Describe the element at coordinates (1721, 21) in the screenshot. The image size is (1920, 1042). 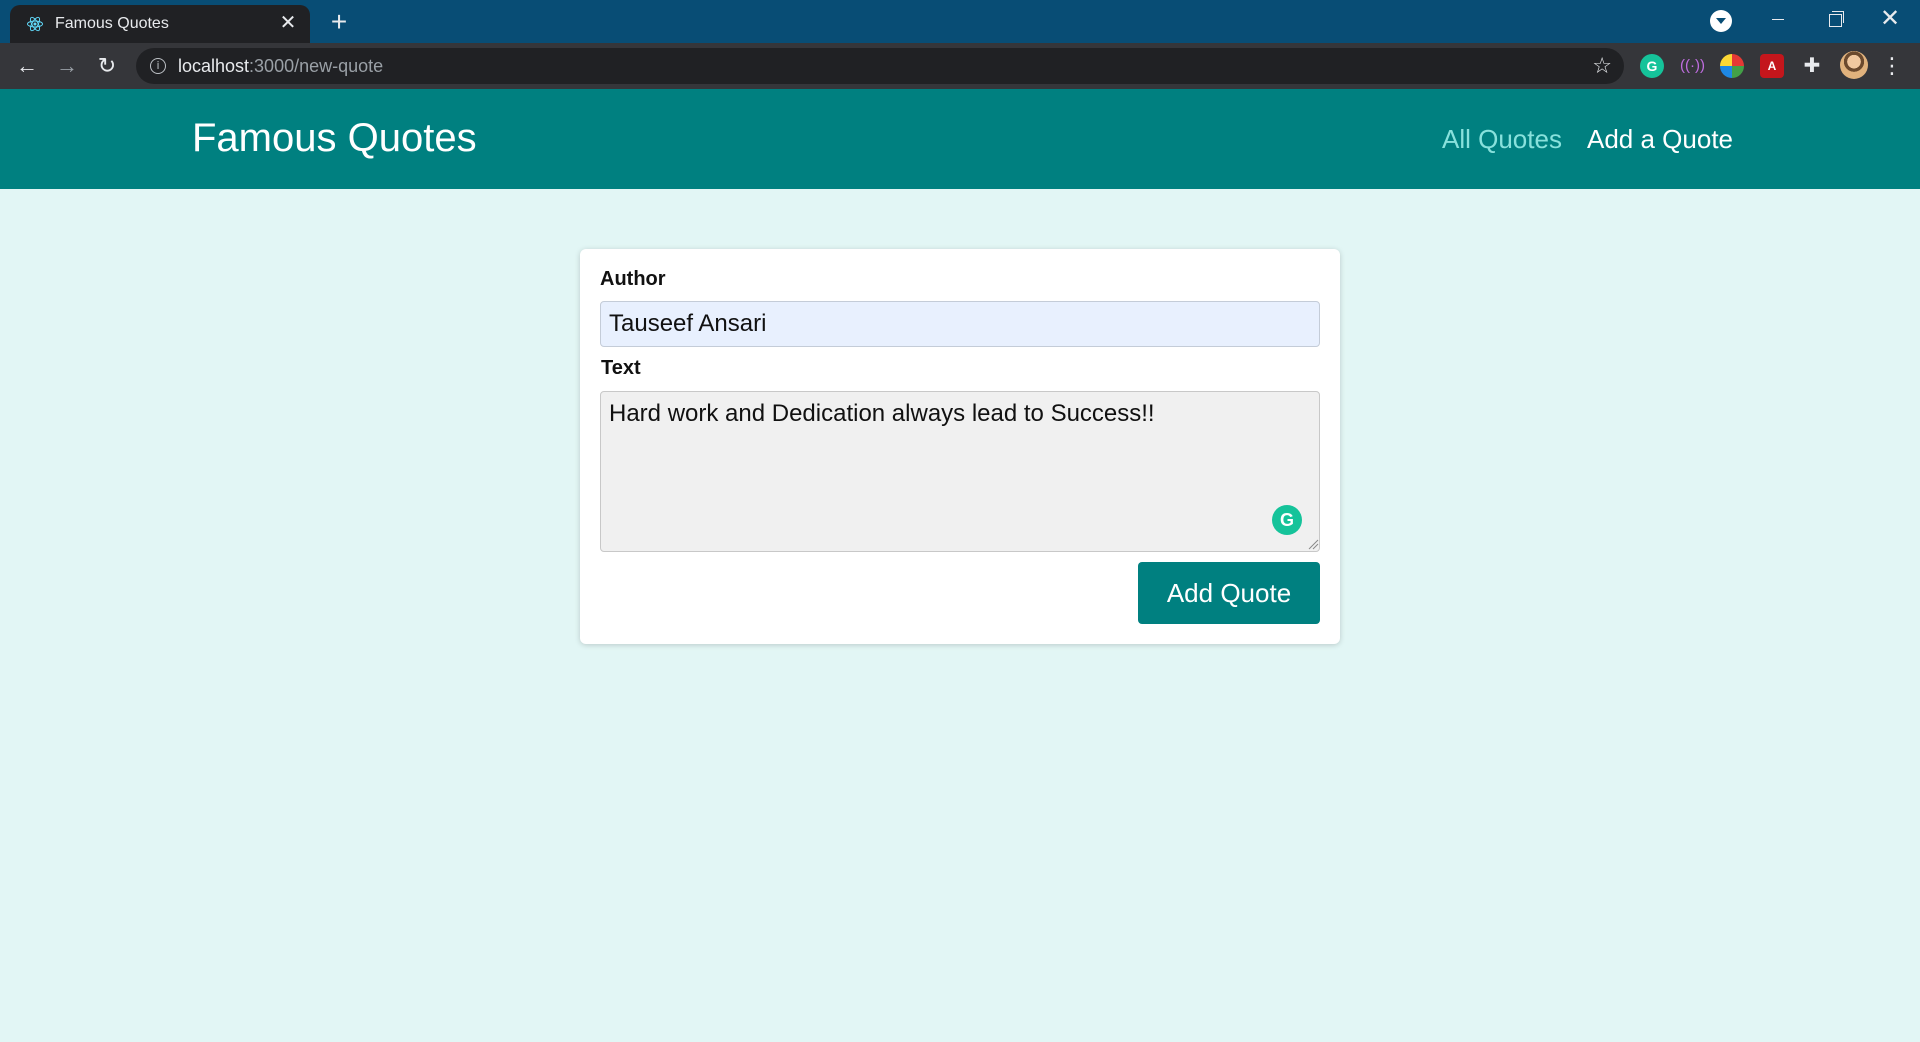
I see `tab-search-icon` at that location.